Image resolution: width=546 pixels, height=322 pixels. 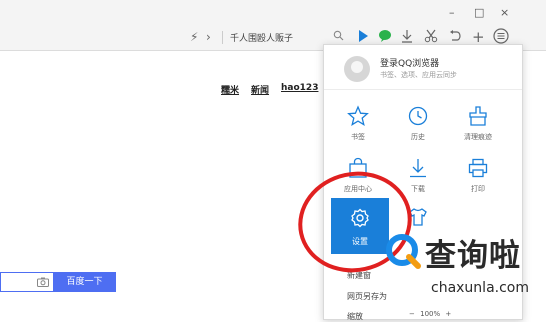 I want to click on menu-item-print: 打印, so click(x=478, y=180).